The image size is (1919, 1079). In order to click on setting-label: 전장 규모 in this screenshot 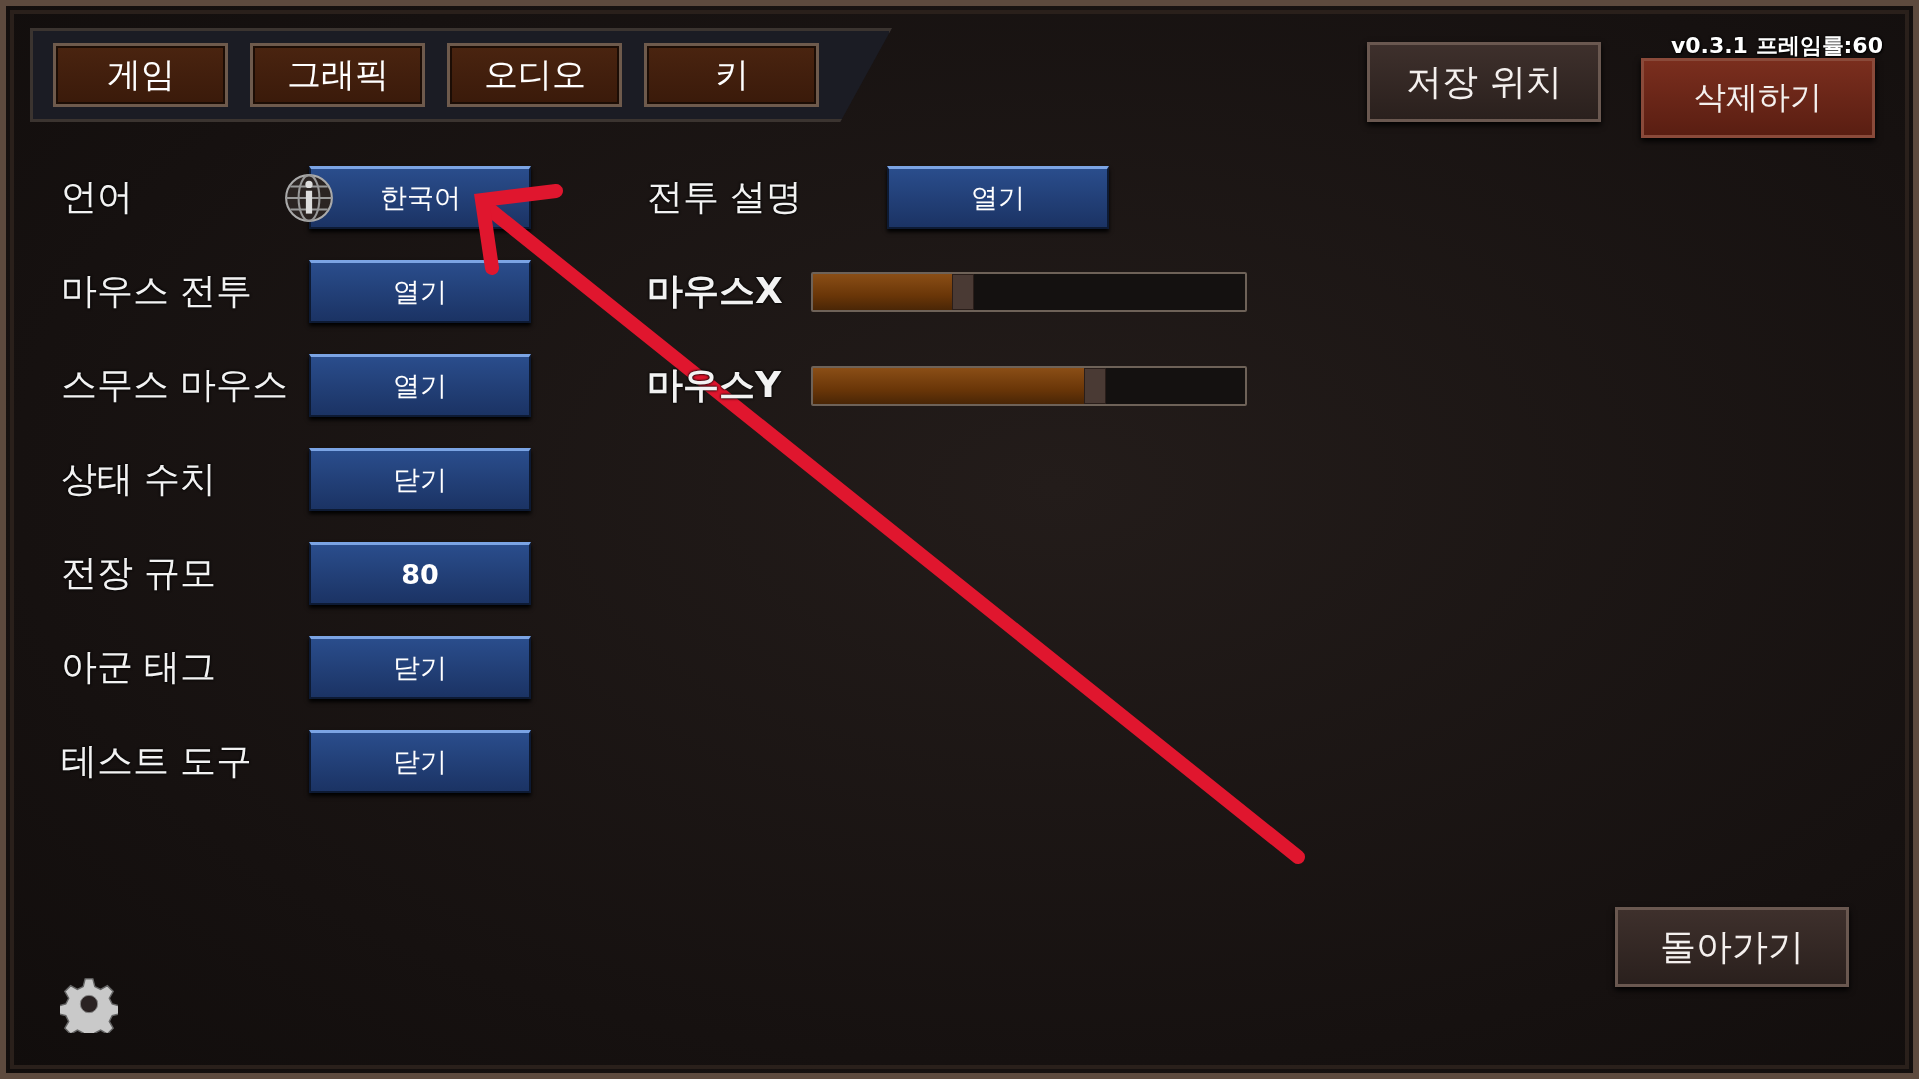, I will do `click(139, 573)`.